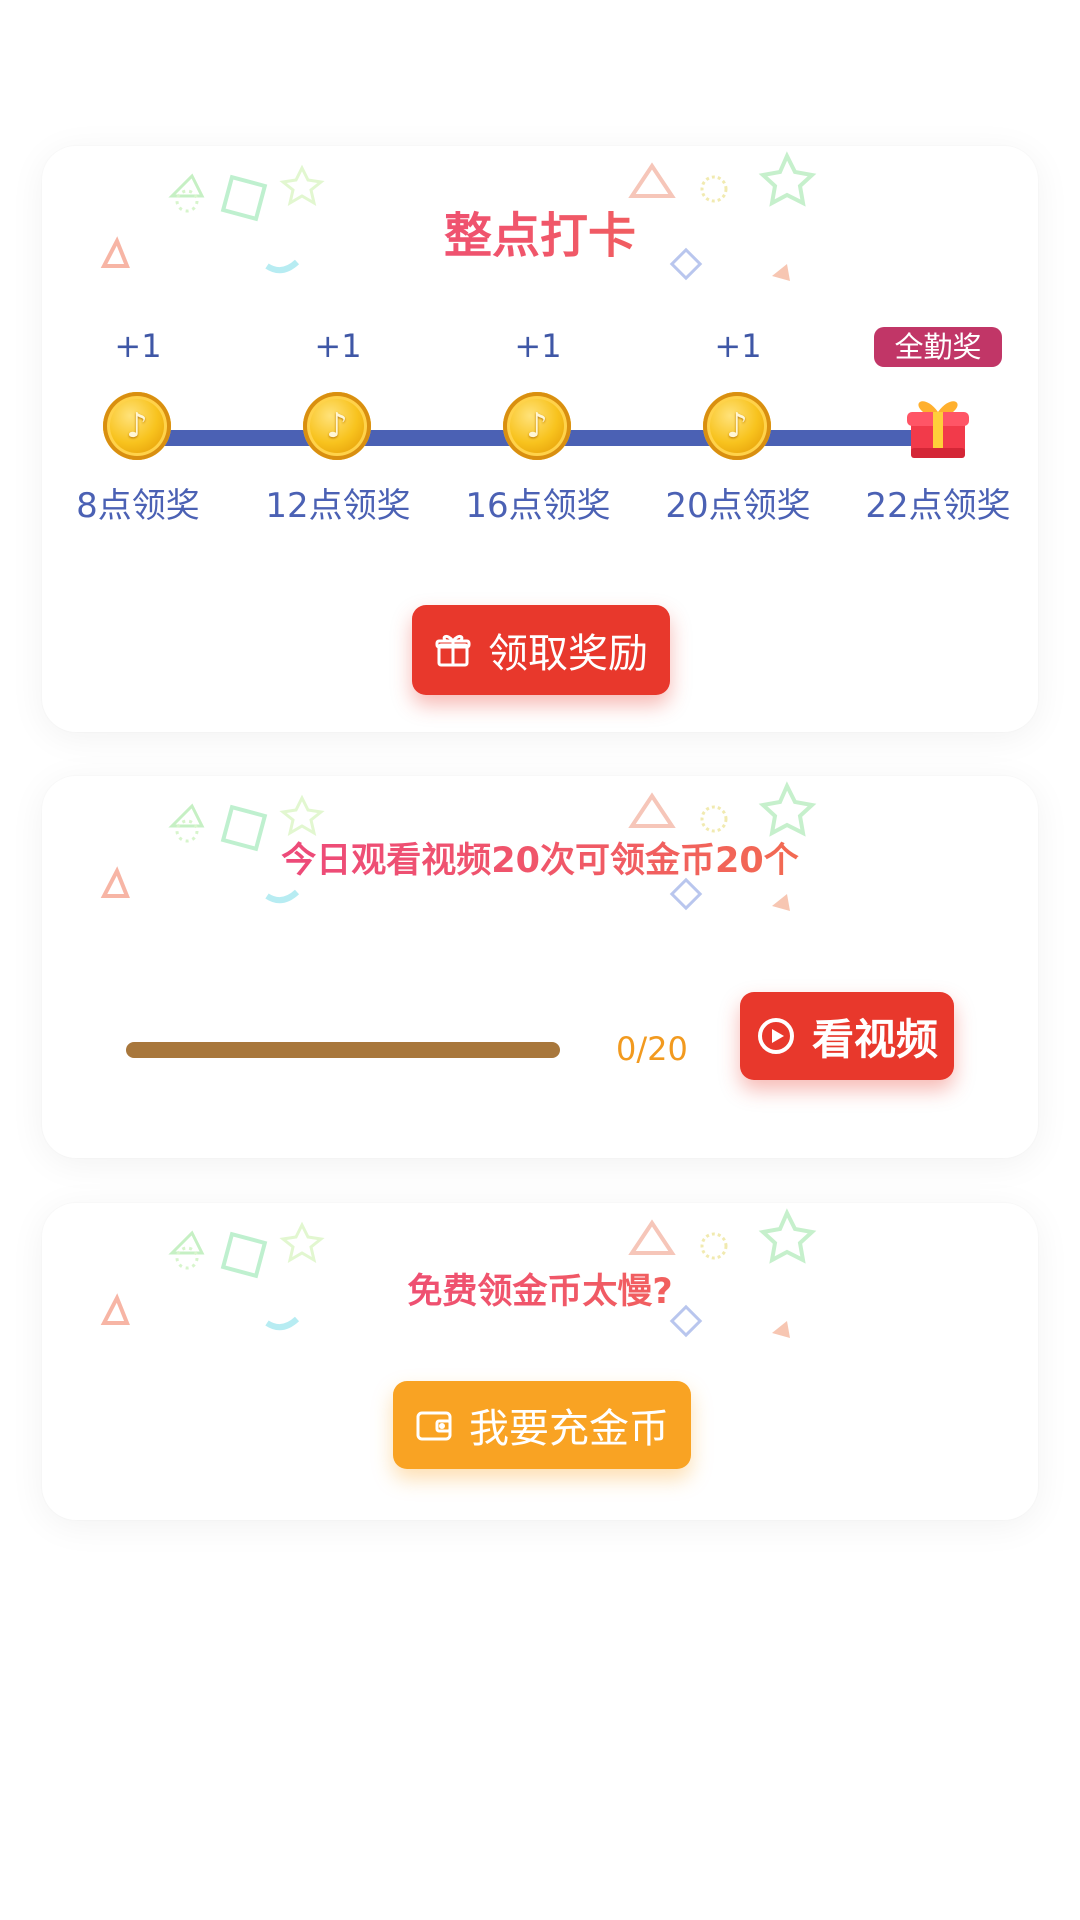 This screenshot has height=1920, width=1080. I want to click on recharge-coins-label: 我要充金币, so click(569, 1429).